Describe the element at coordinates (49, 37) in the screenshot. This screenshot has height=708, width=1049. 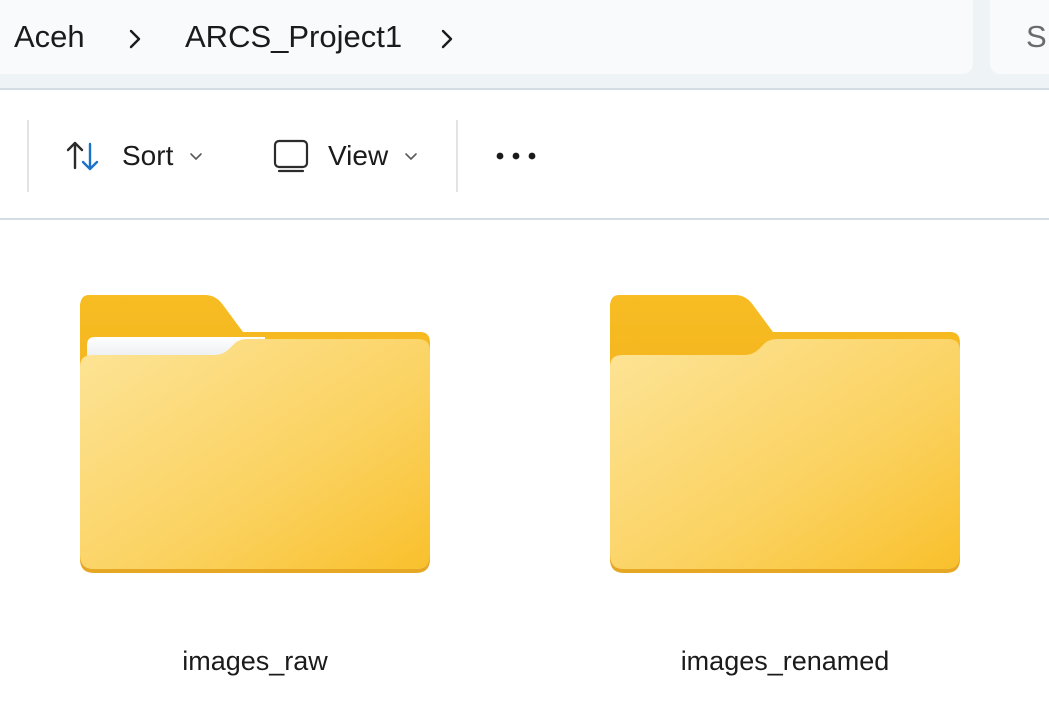
I see `breadcrumb-item-aceh: Aceh` at that location.